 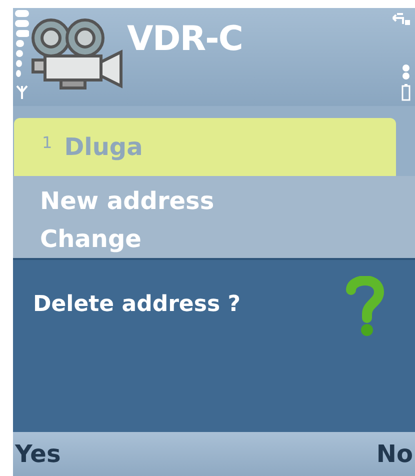 What do you see at coordinates (214, 201) in the screenshot?
I see `menu-item: New address` at bounding box center [214, 201].